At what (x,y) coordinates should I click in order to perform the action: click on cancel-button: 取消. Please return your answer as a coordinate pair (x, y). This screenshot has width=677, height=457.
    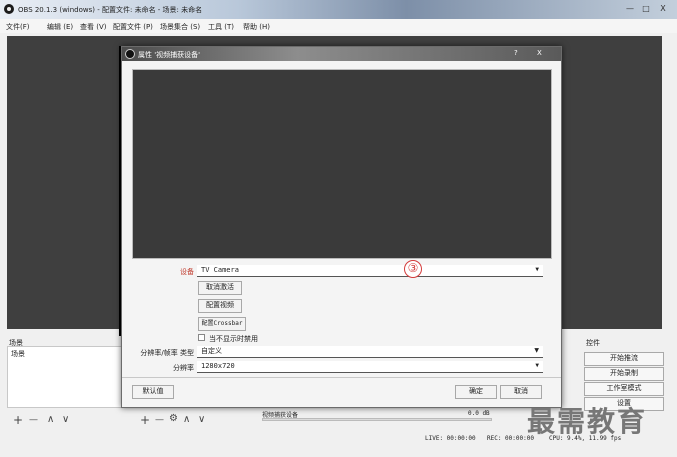
    Looking at the image, I should click on (521, 392).